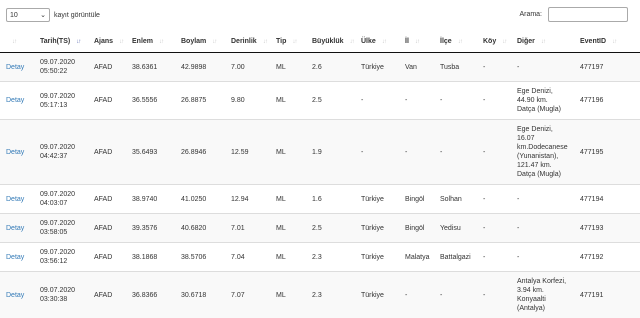  Describe the element at coordinates (247, 67) in the screenshot. I see `depth-cell: 7.00` at that location.